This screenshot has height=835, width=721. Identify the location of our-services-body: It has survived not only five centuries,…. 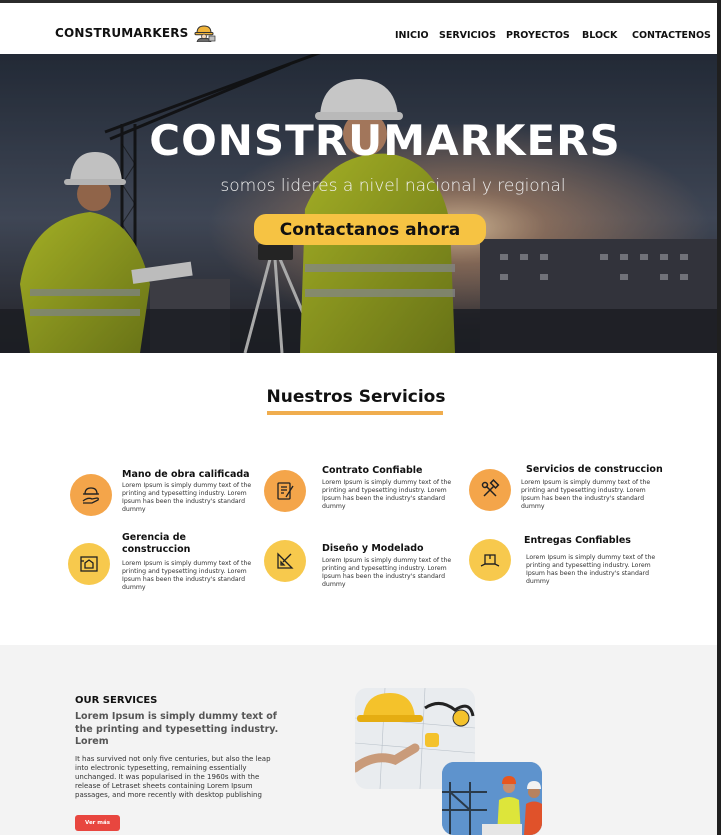
(173, 777).